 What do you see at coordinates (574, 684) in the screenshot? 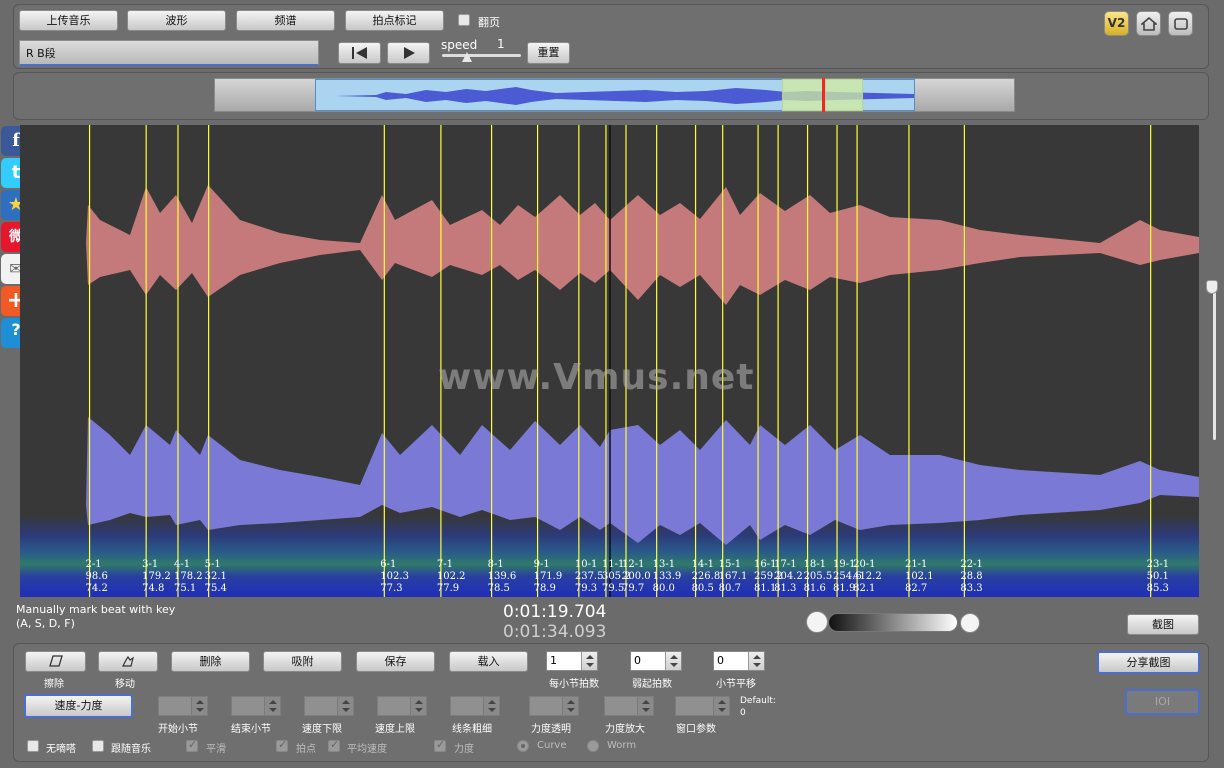
I see `beats-per-bar-label: 每小节拍数` at bounding box center [574, 684].